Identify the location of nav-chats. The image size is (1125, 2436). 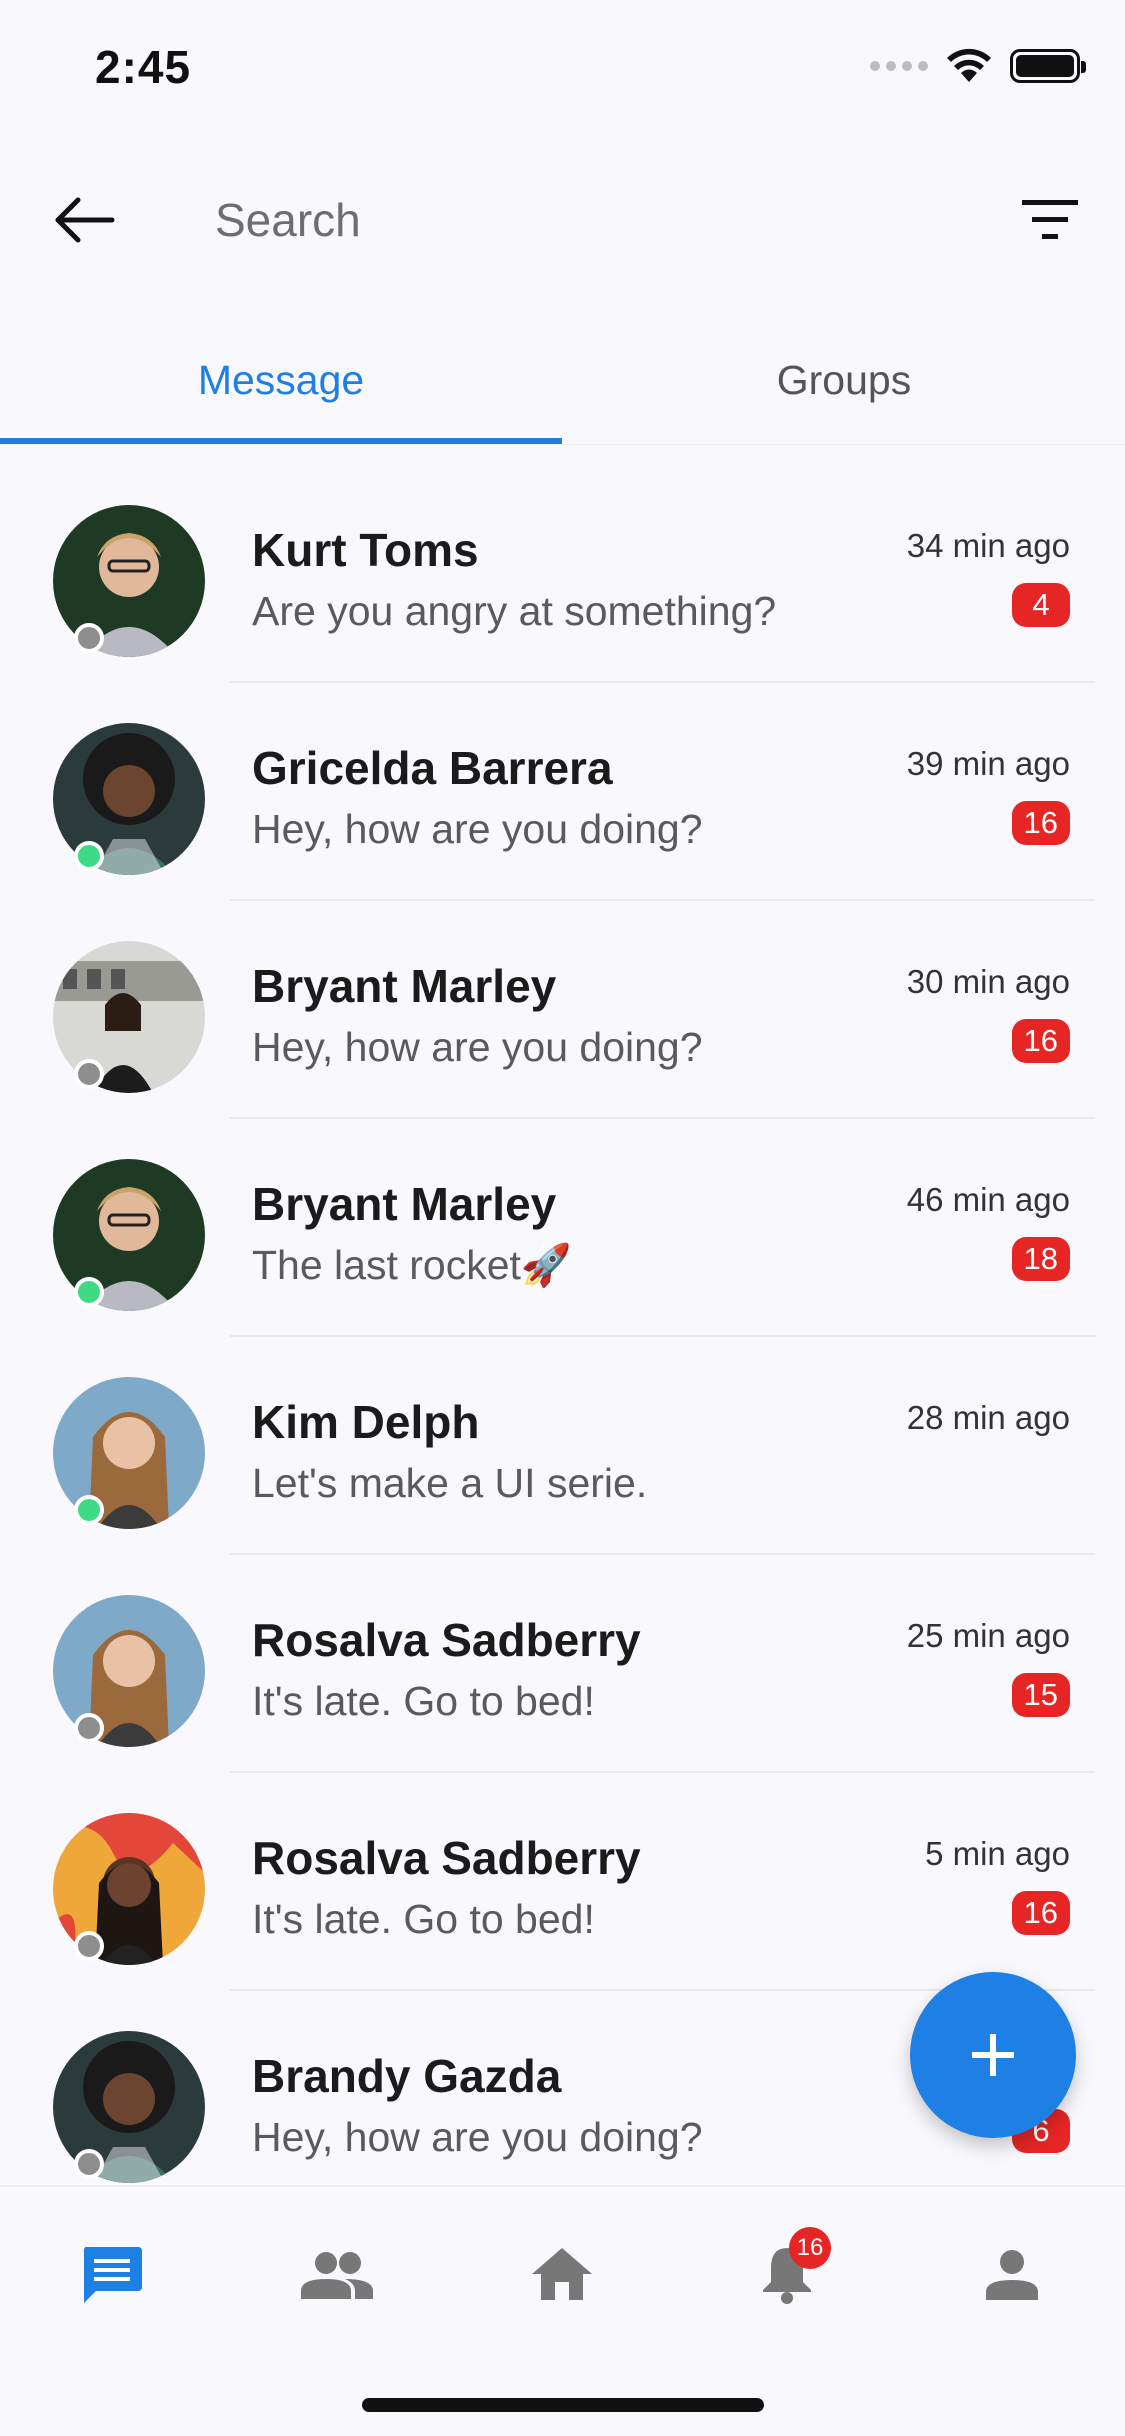
(112, 2274).